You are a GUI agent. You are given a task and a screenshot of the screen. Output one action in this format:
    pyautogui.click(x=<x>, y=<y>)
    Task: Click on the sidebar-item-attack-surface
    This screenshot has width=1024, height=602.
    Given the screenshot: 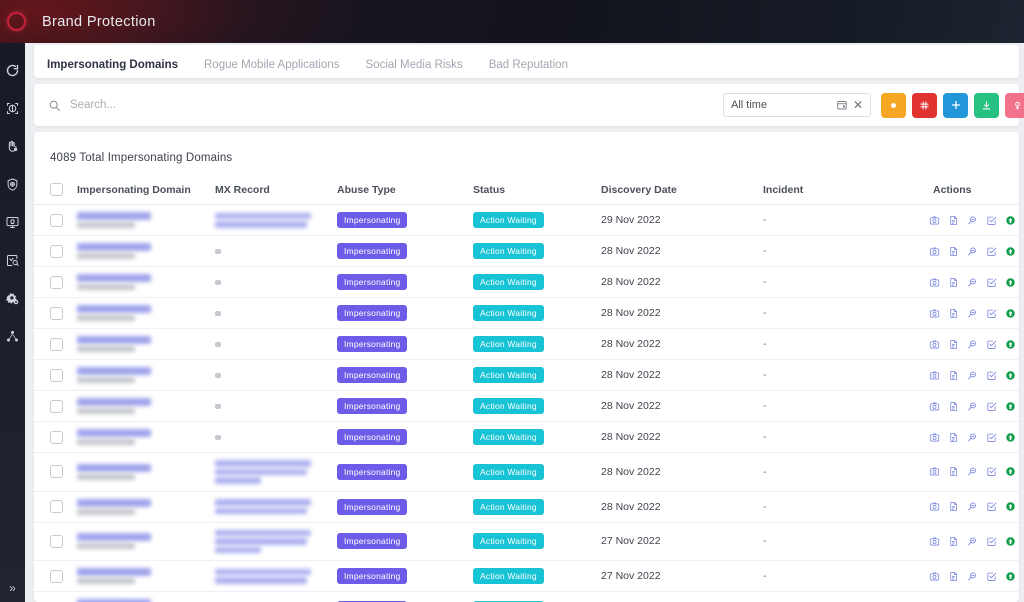 What is the action you would take?
    pyautogui.click(x=12, y=222)
    